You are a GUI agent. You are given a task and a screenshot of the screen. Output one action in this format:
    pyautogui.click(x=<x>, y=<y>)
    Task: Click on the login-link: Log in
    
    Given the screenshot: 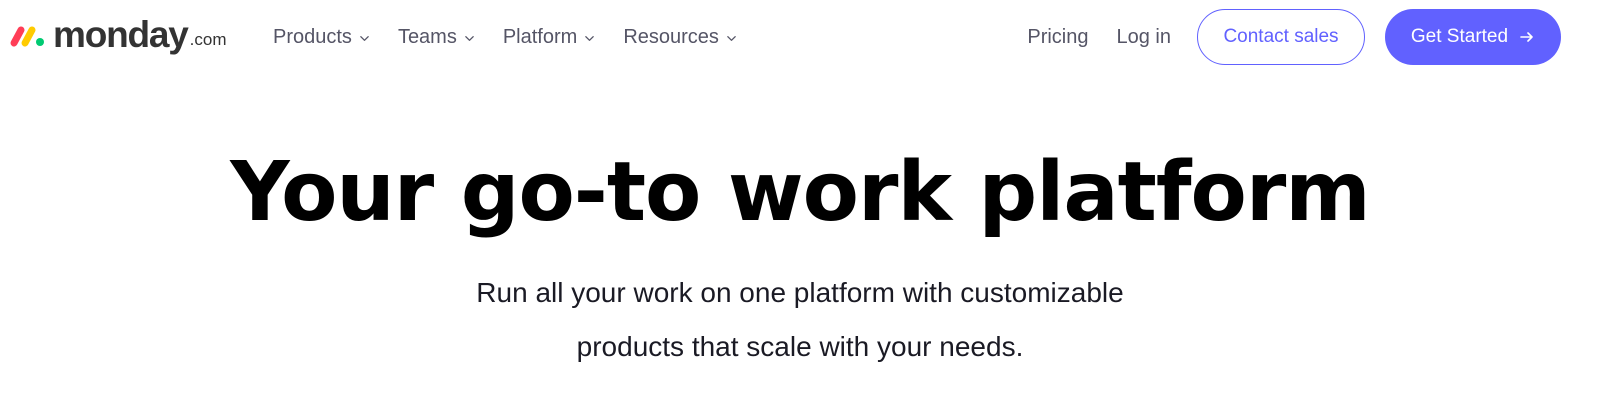 What is the action you would take?
    pyautogui.click(x=1144, y=37)
    